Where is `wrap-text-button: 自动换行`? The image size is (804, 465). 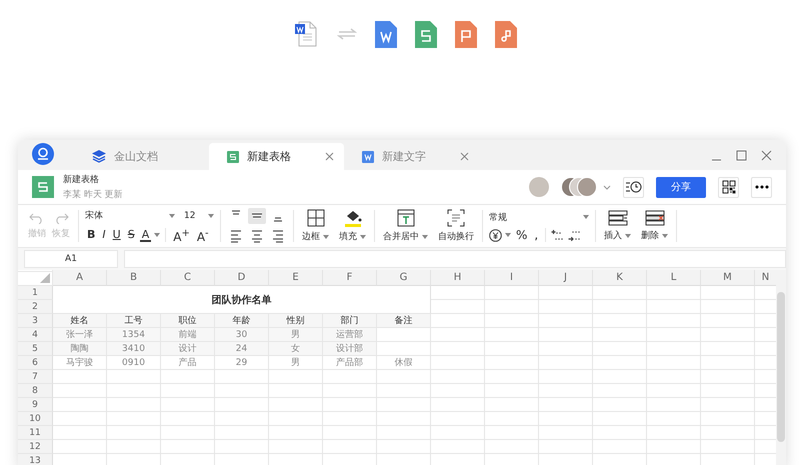
wrap-text-button: 自动换行 is located at coordinates (456, 236).